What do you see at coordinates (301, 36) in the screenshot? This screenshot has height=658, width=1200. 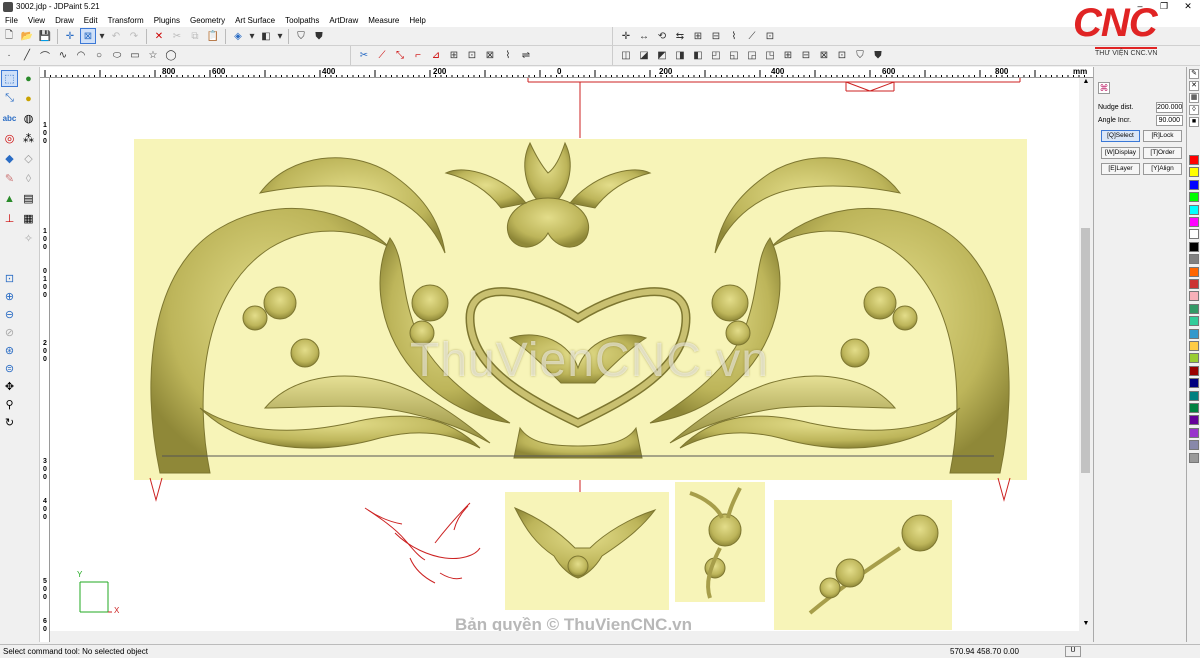 I see `shield-icon: ⛉` at bounding box center [301, 36].